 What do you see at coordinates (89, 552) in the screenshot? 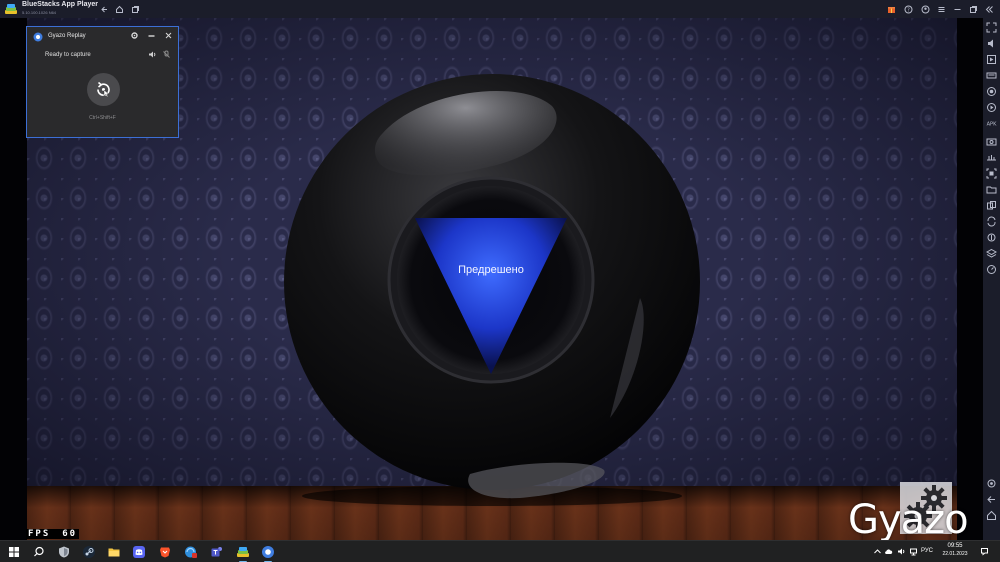
I see `steam-icon` at bounding box center [89, 552].